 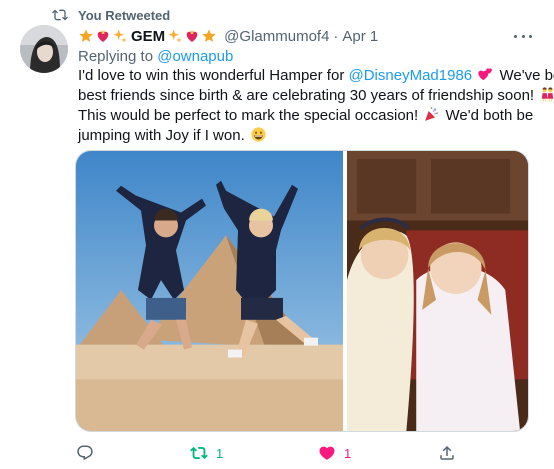 I want to click on name-emojis-after, so click(x=192, y=36).